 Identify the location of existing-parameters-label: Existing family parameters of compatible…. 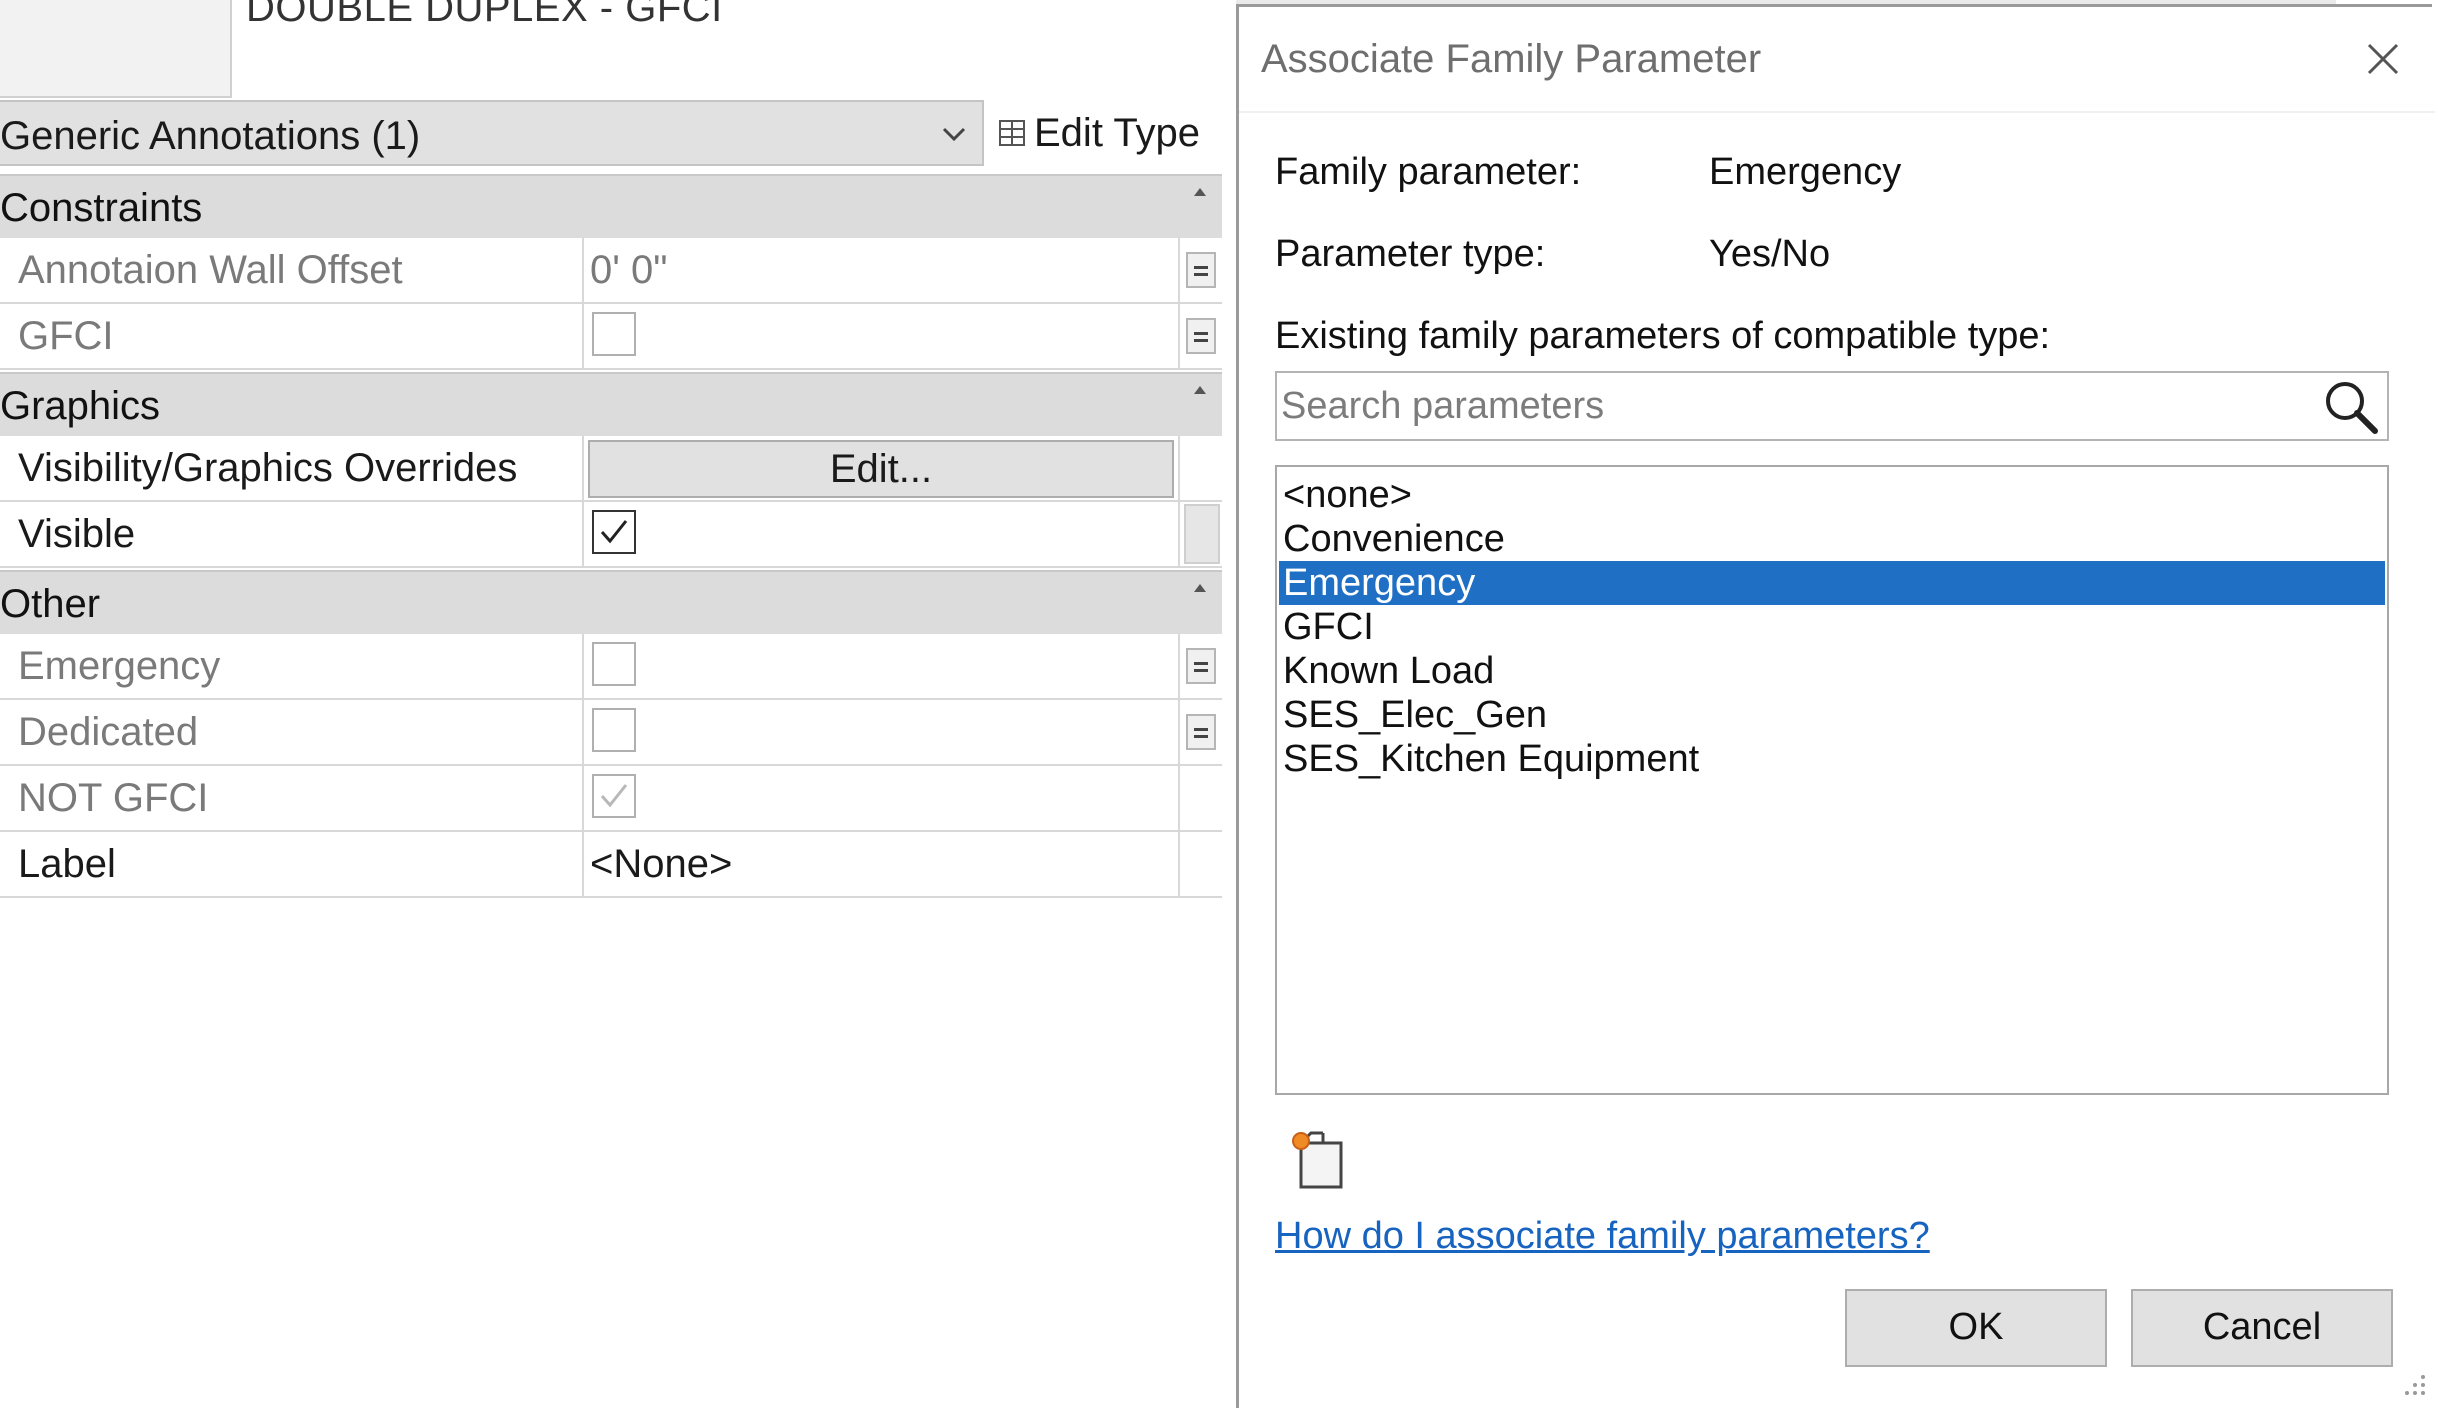
(1663, 336).